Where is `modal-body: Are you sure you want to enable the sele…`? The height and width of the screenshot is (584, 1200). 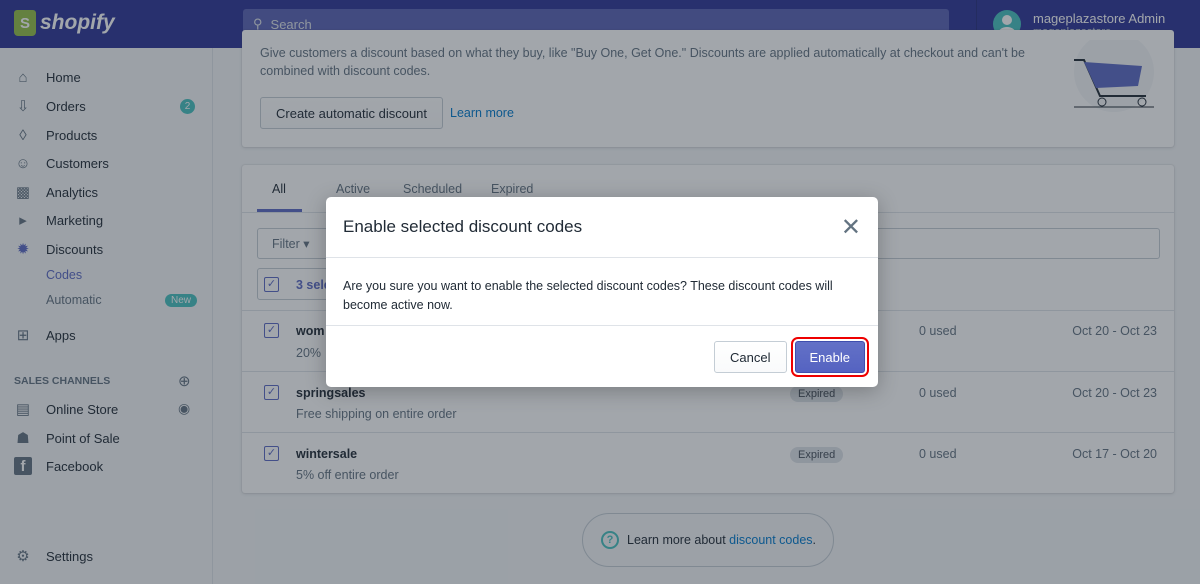 modal-body: Are you sure you want to enable the sele… is located at coordinates (602, 292).